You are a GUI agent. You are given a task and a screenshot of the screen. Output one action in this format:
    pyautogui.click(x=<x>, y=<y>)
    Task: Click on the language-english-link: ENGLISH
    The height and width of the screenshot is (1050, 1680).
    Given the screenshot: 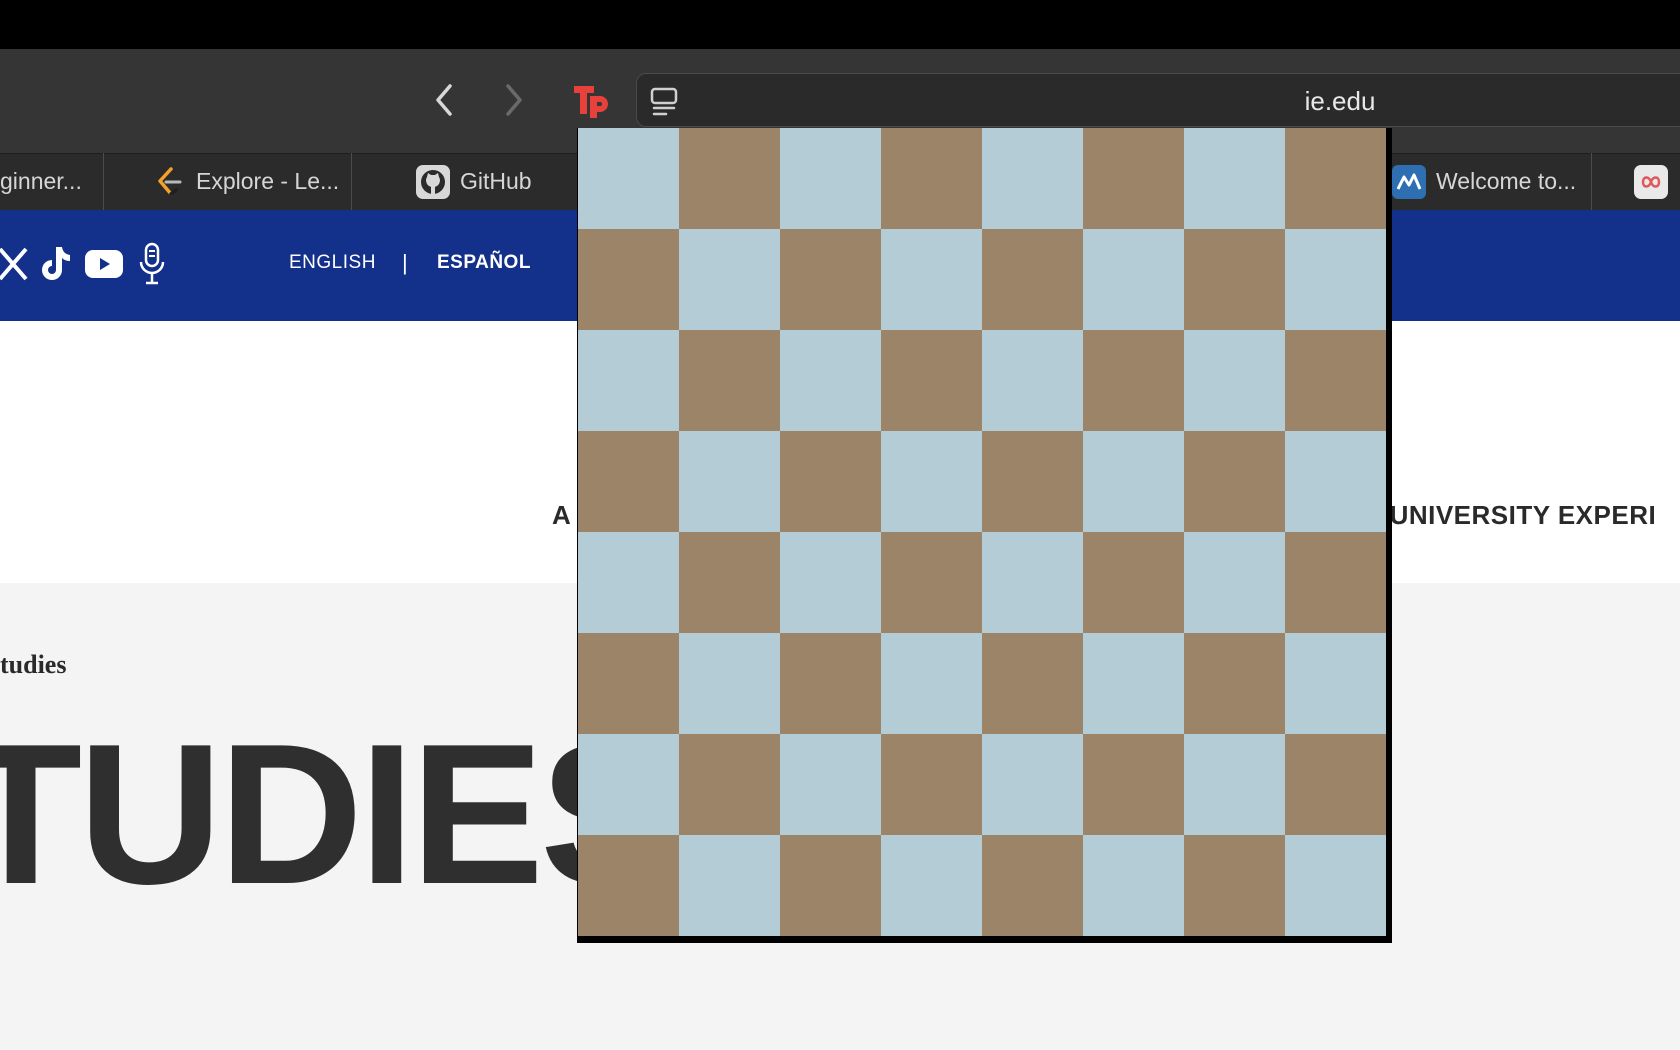 What is the action you would take?
    pyautogui.click(x=332, y=263)
    